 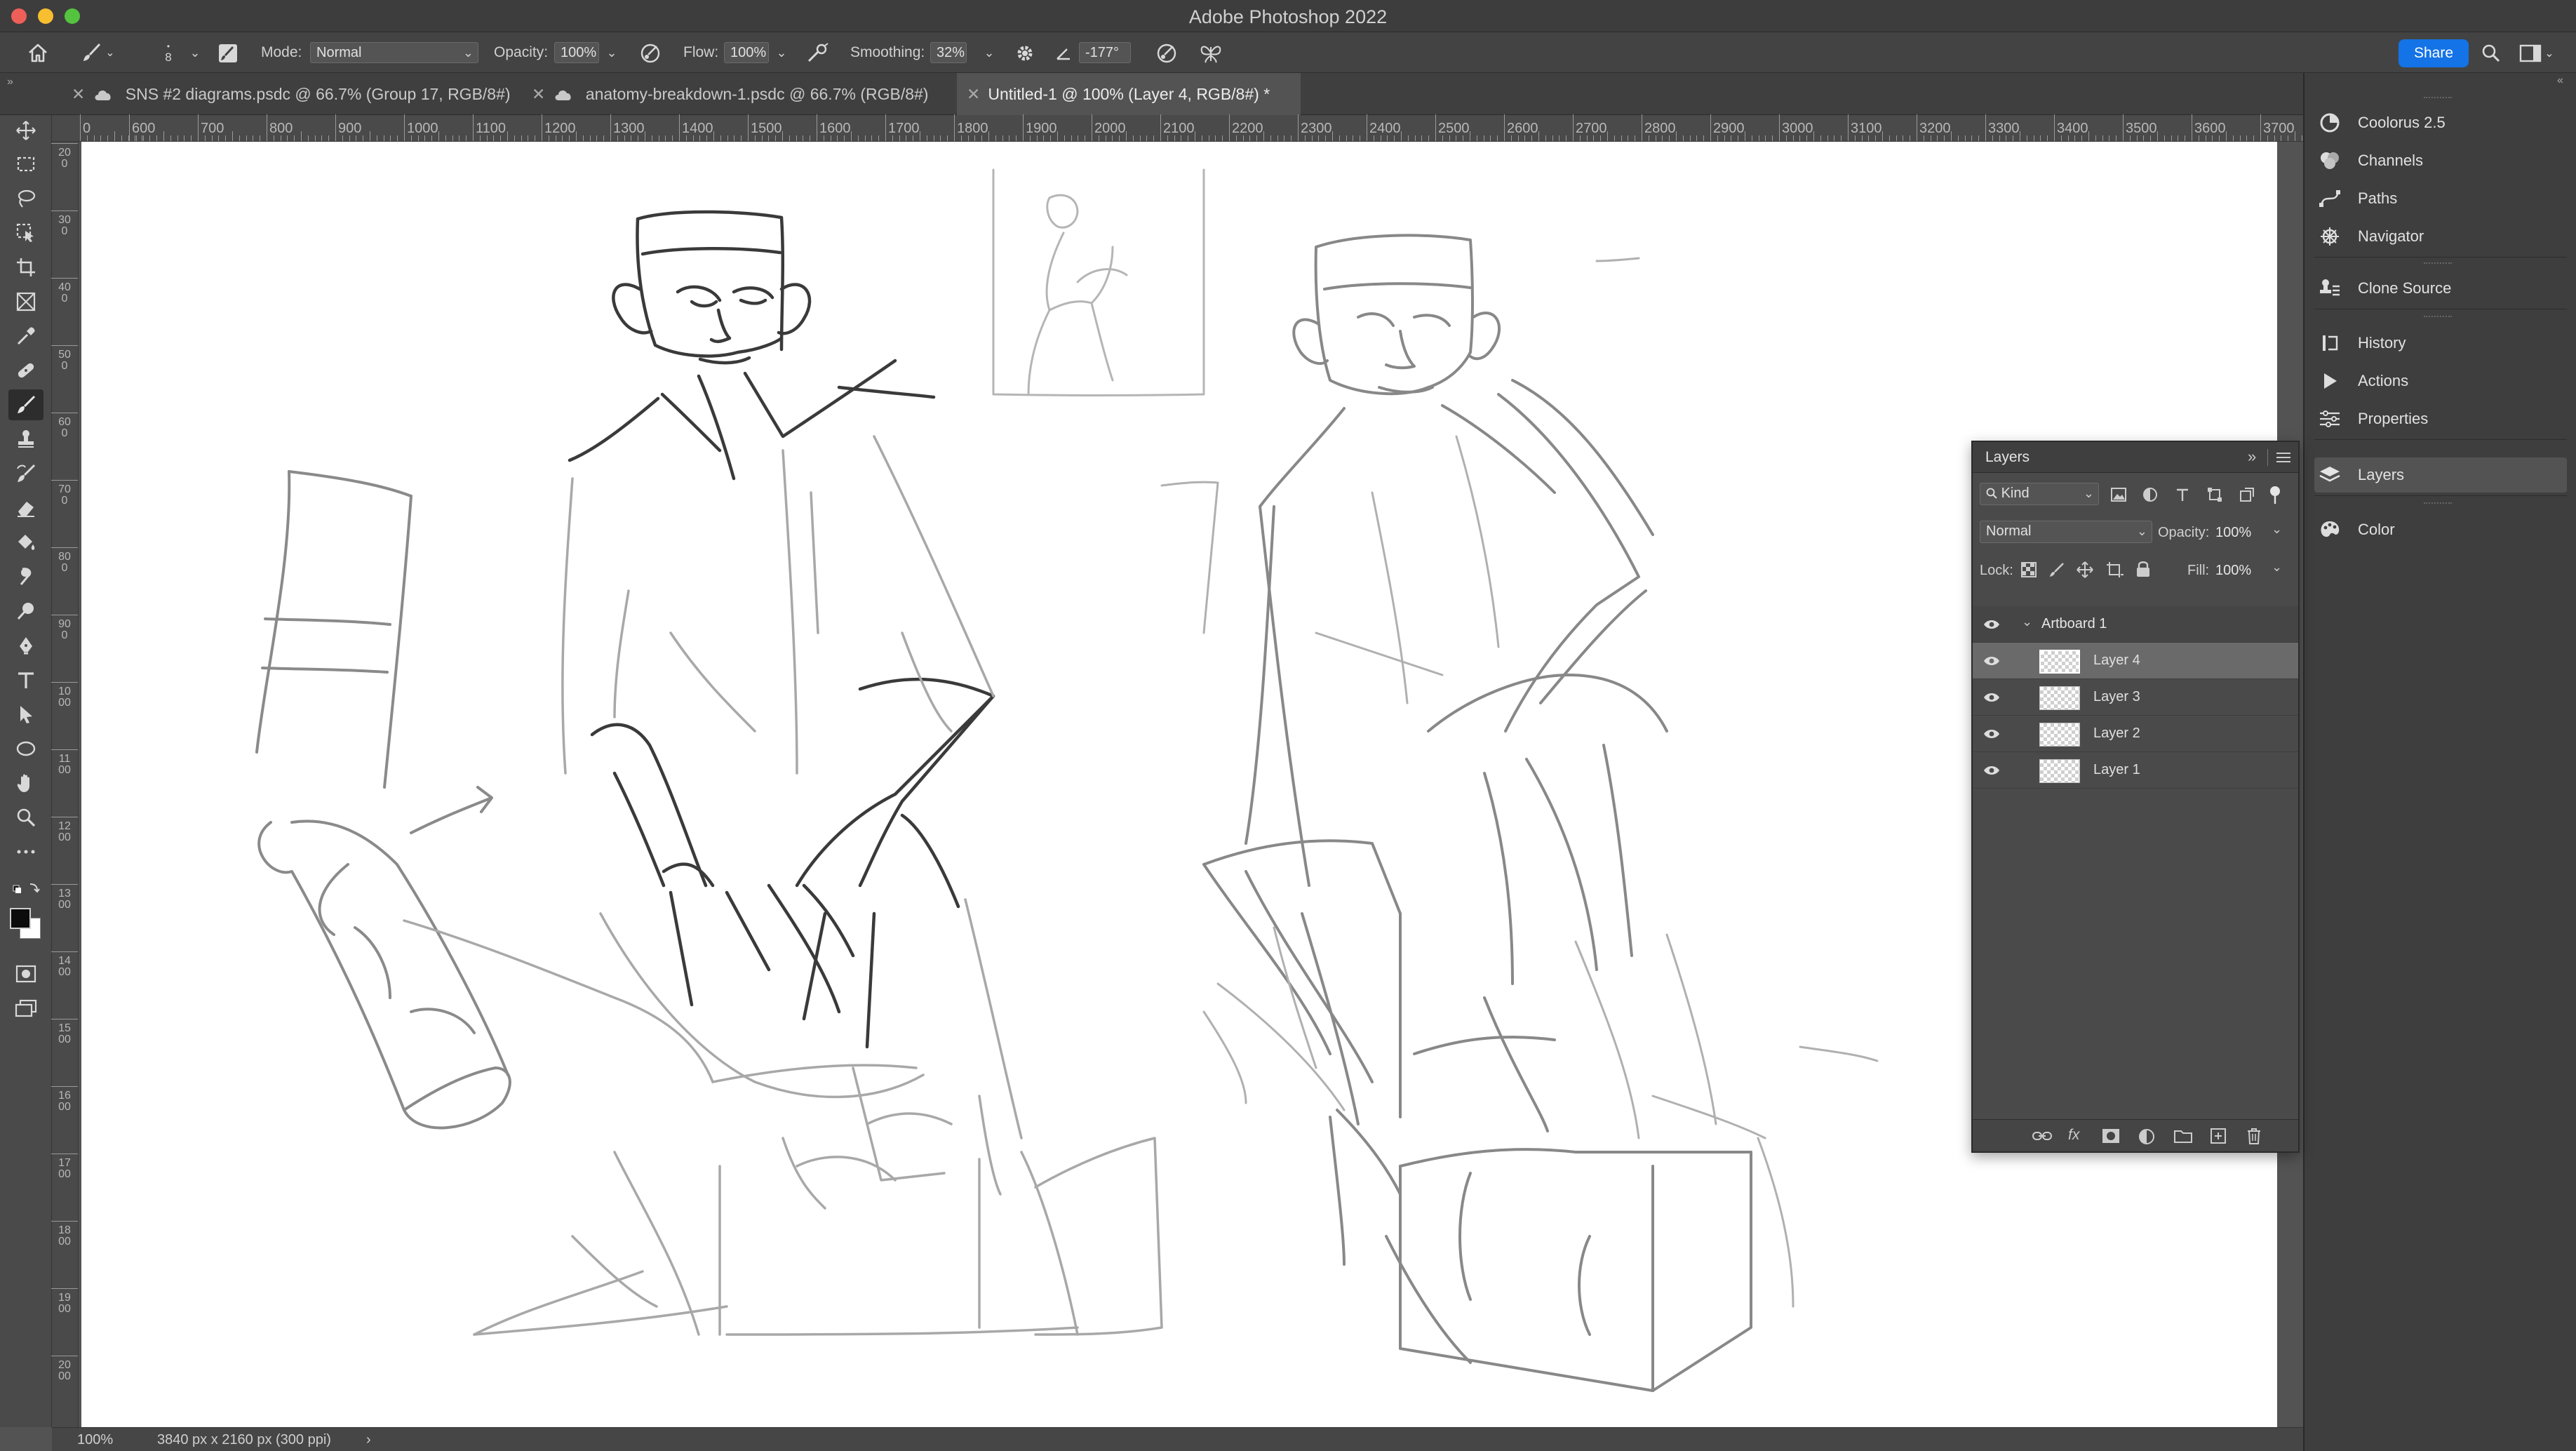 What do you see at coordinates (26, 542) in the screenshot?
I see `paint-bucket-tool` at bounding box center [26, 542].